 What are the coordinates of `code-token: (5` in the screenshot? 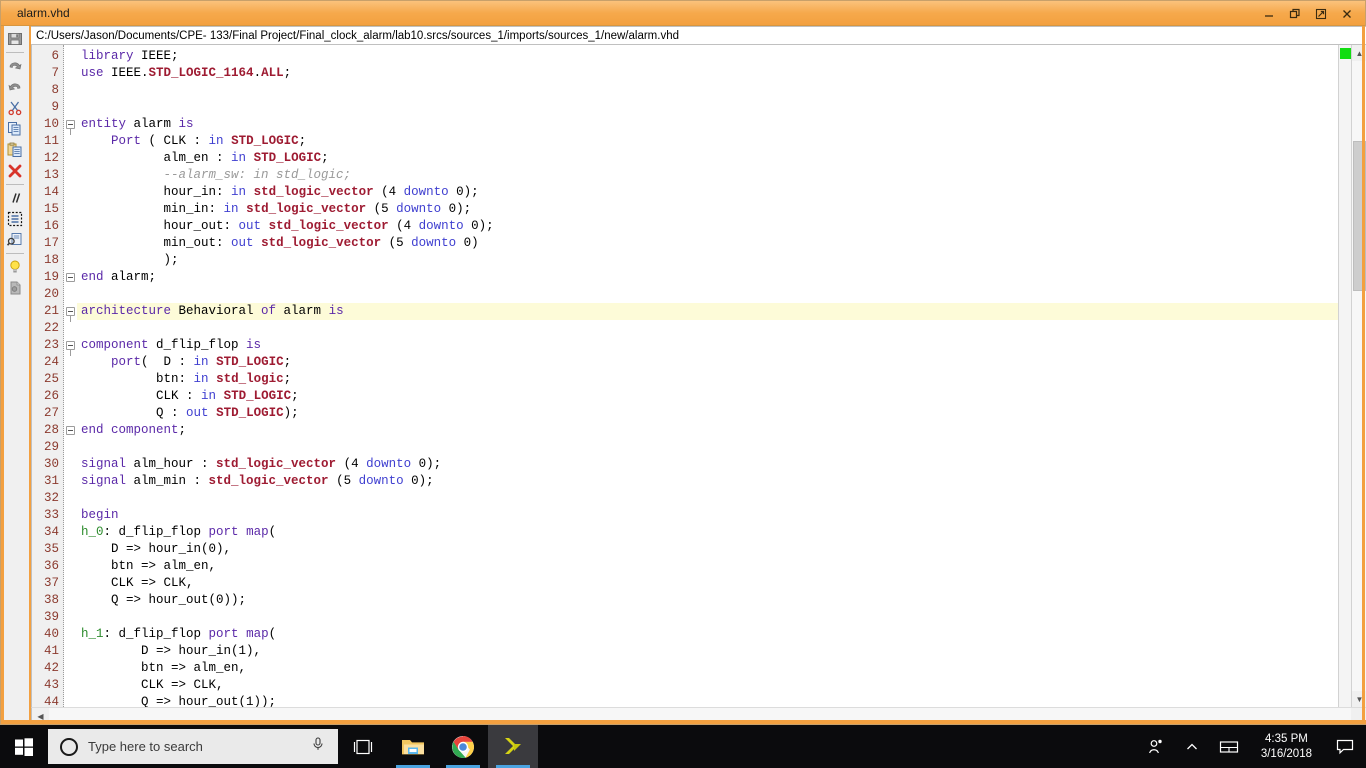 It's located at (381, 209).